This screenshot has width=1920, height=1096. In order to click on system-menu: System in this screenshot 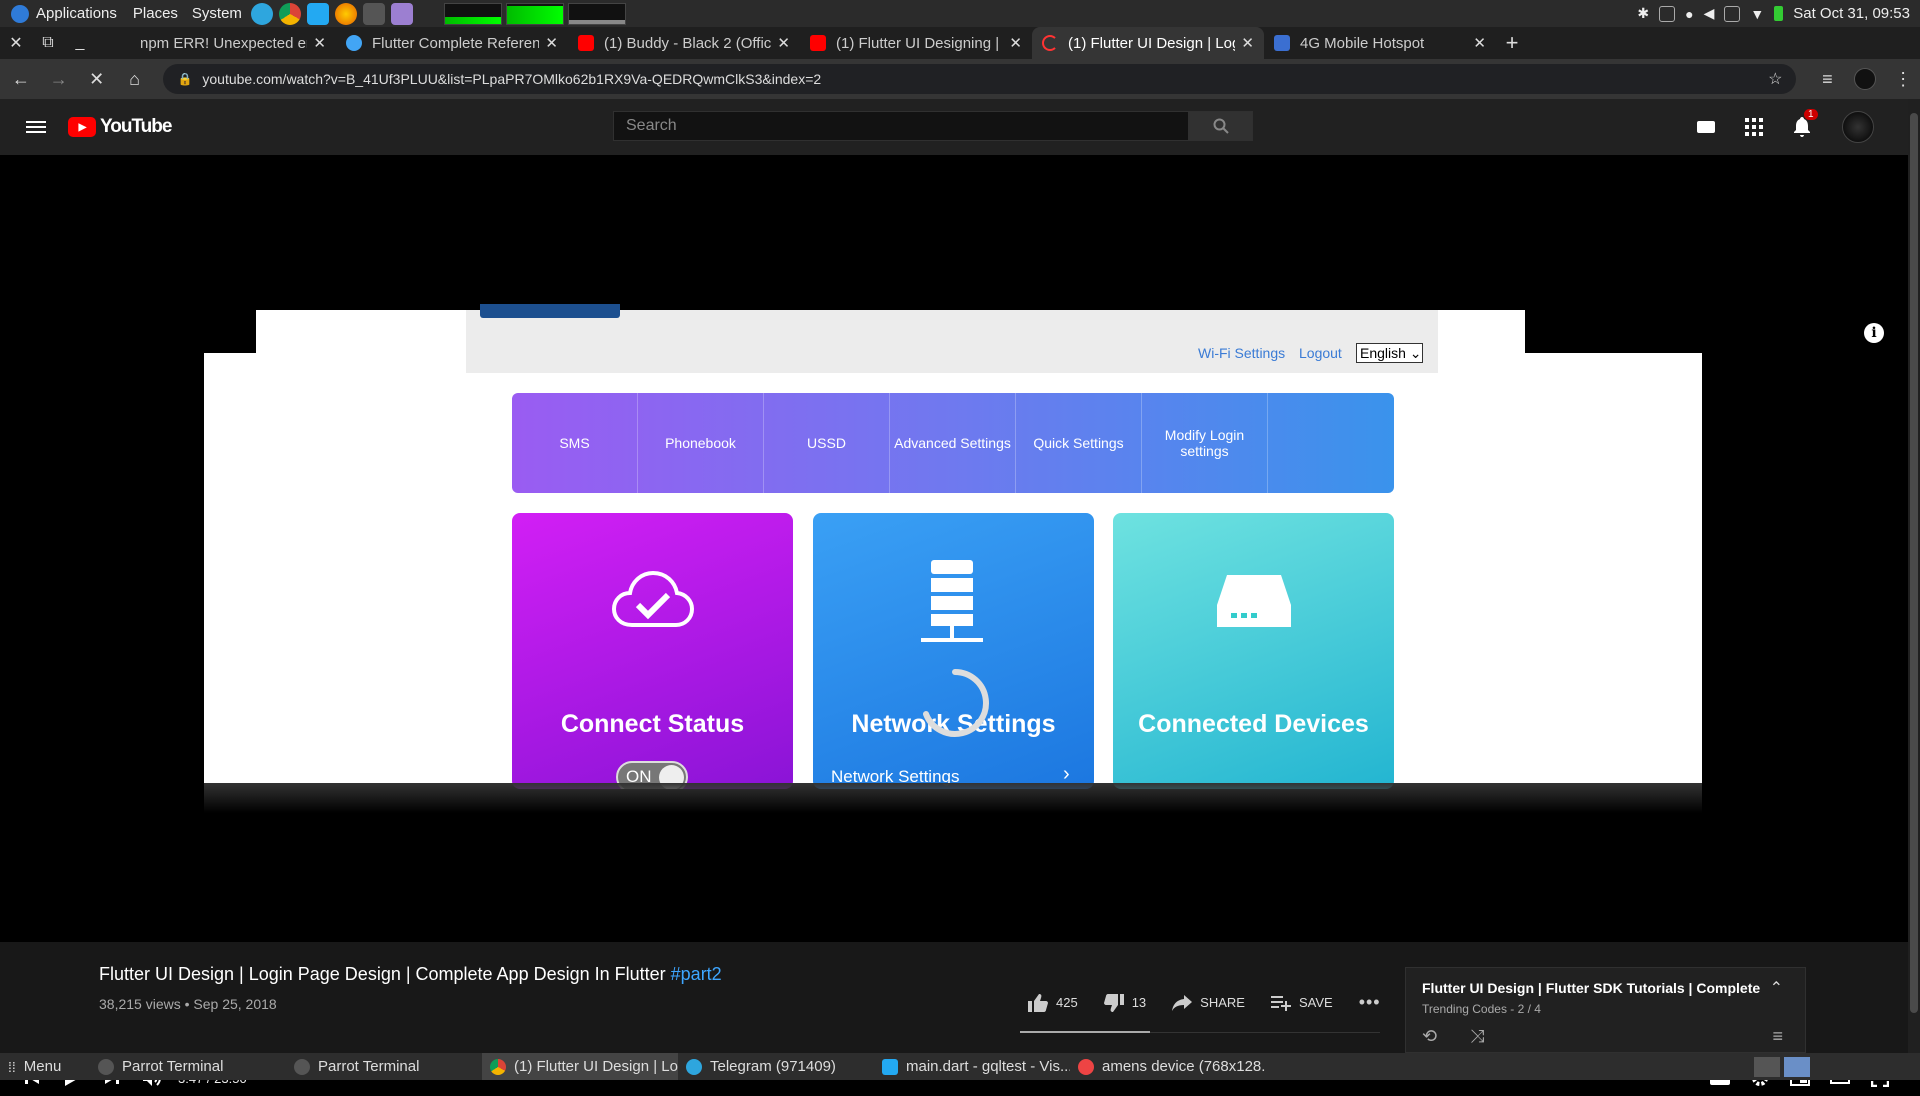, I will do `click(217, 13)`.